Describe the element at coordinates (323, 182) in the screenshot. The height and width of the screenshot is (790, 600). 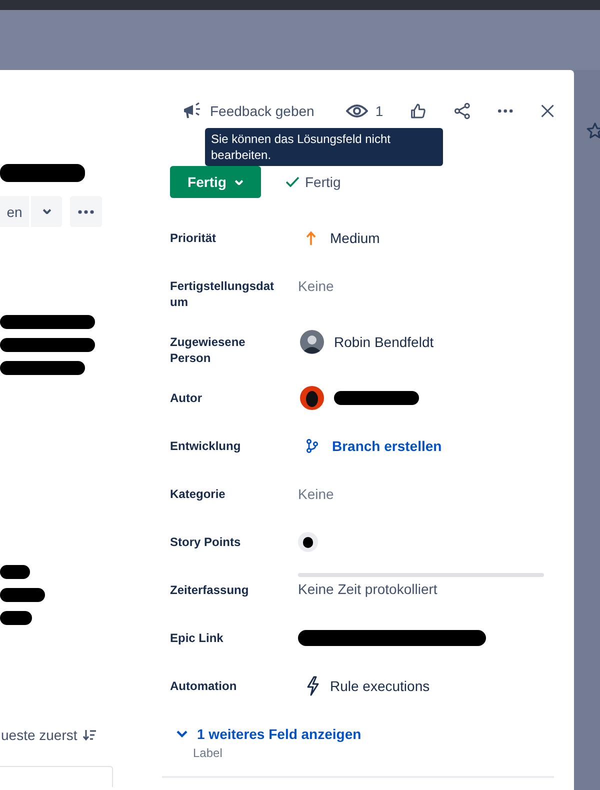
I see `resolution-text: Fertig` at that location.